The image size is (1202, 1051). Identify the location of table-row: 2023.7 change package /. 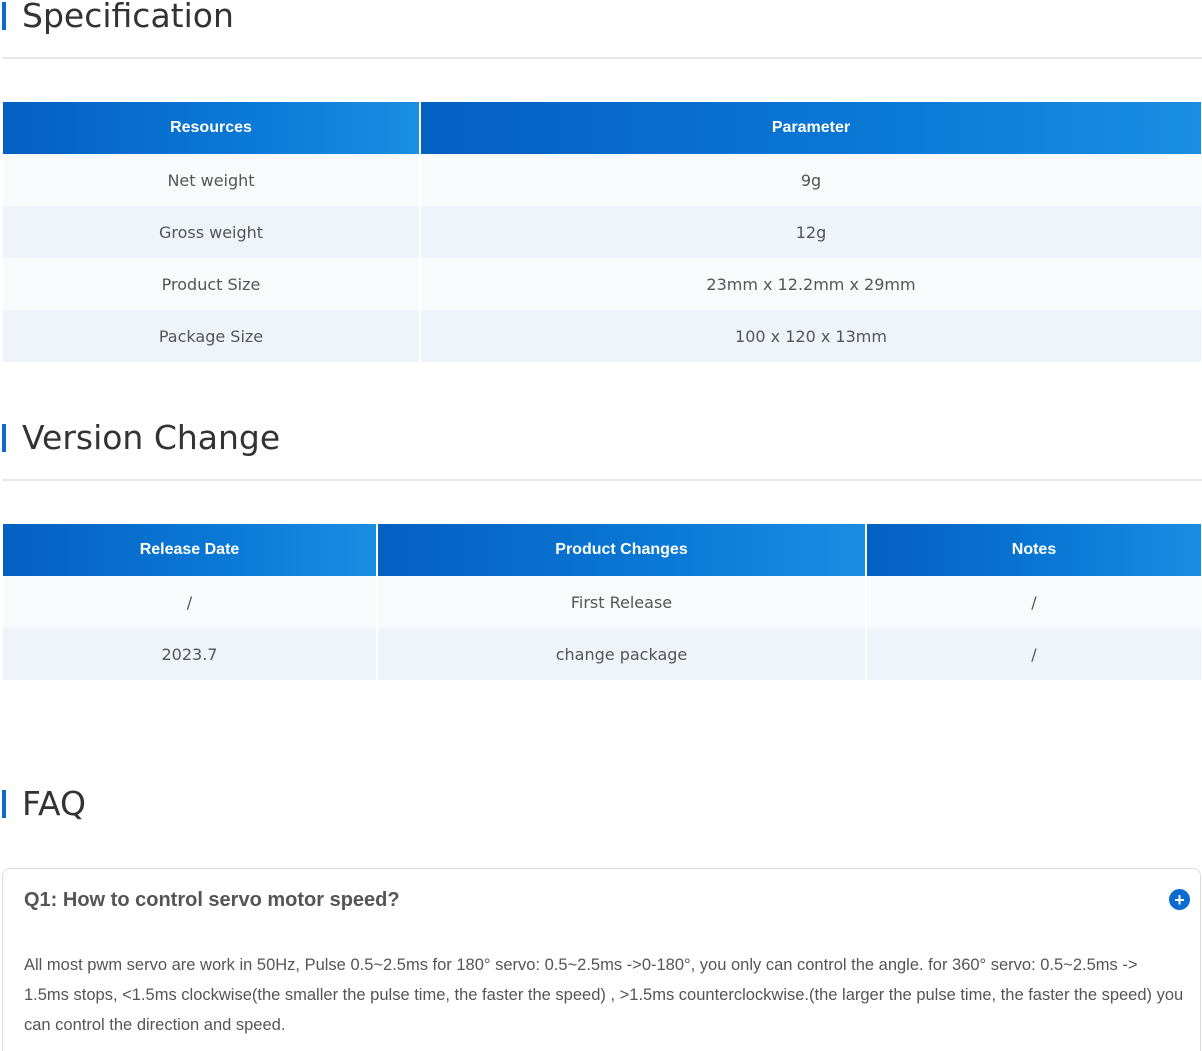
(602, 654).